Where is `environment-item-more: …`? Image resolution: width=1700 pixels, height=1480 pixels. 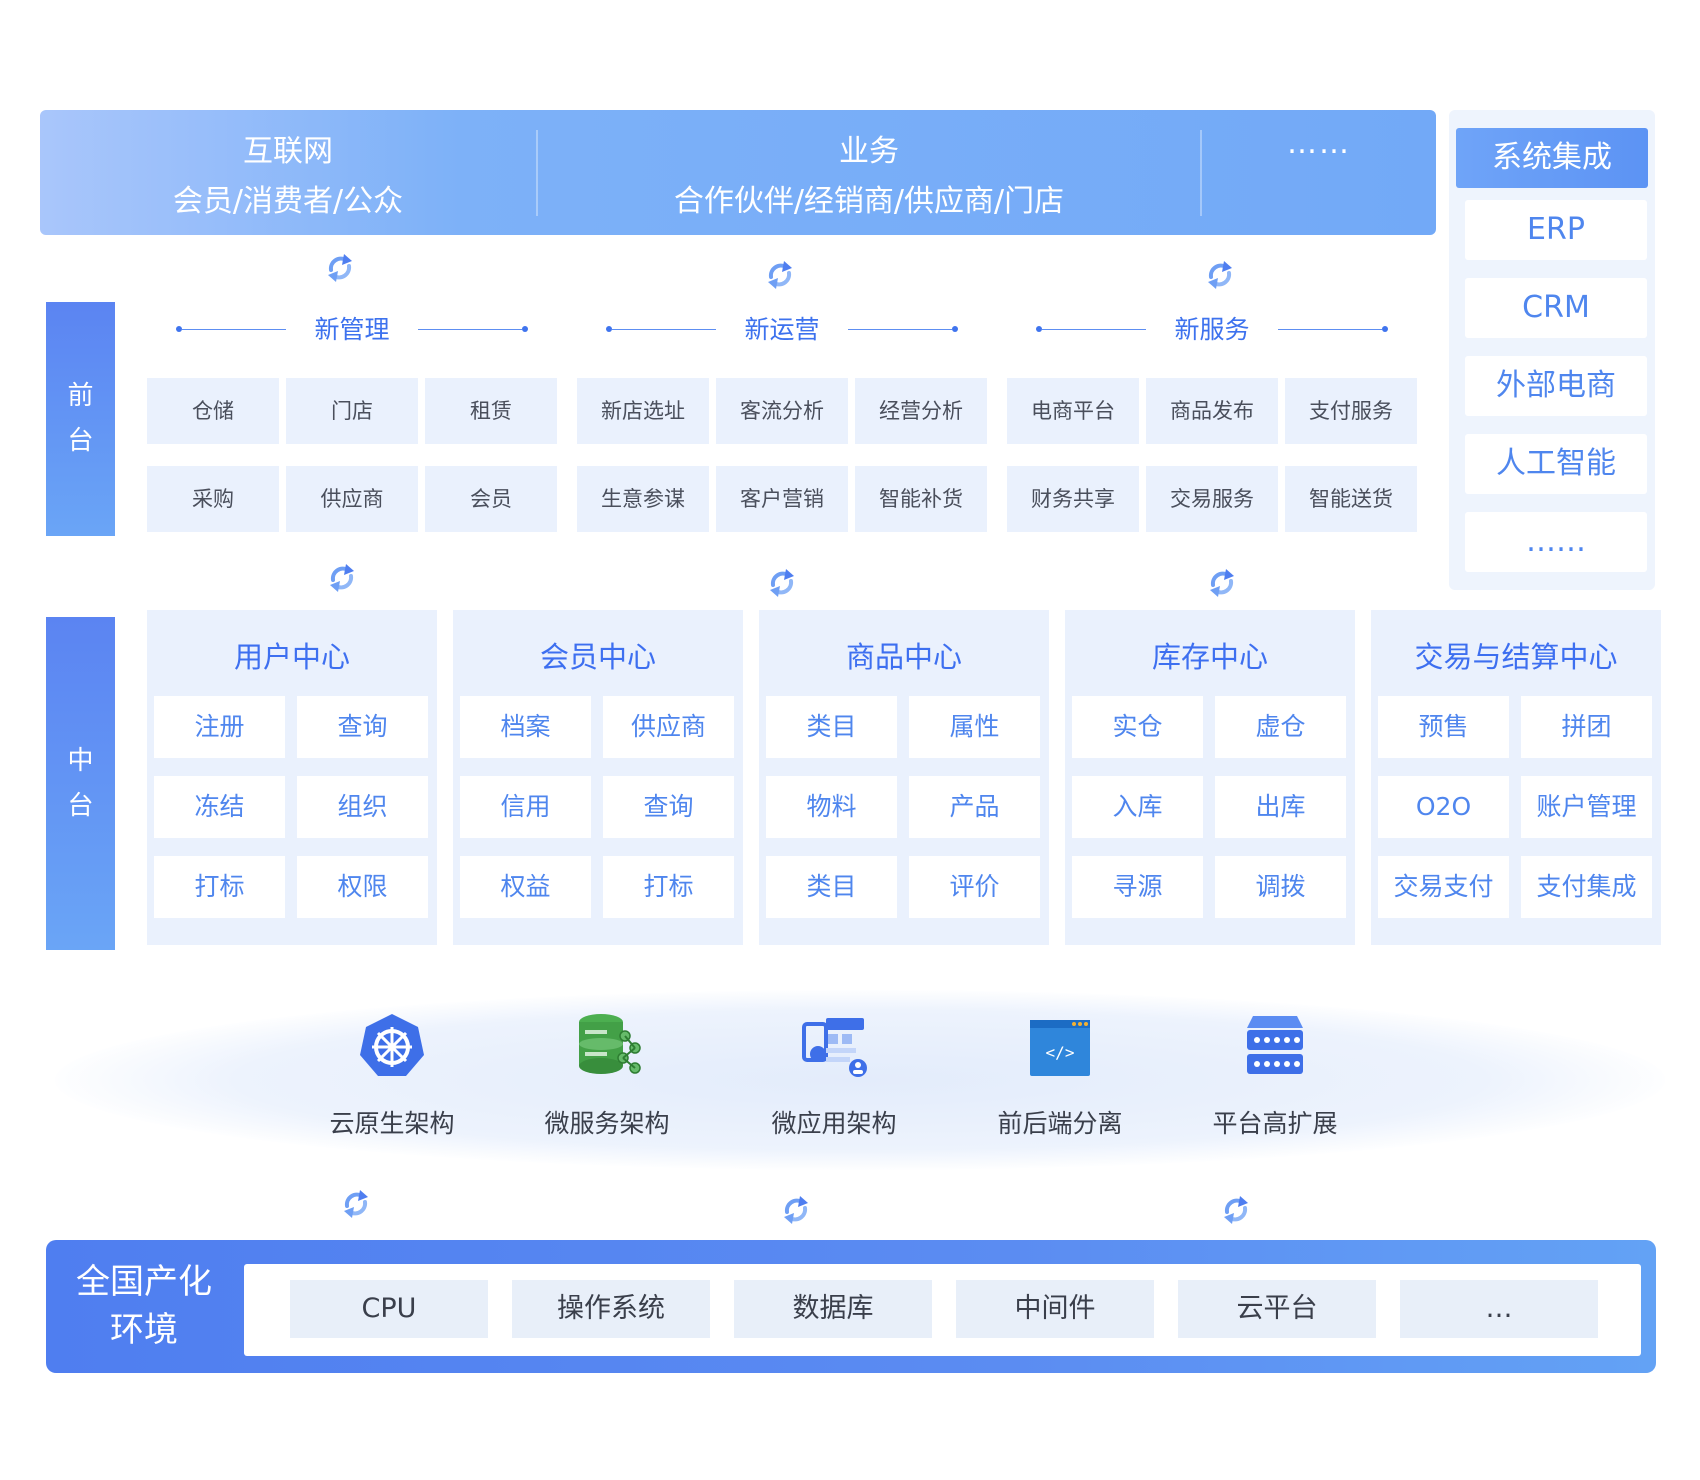 environment-item-more: … is located at coordinates (1499, 1309).